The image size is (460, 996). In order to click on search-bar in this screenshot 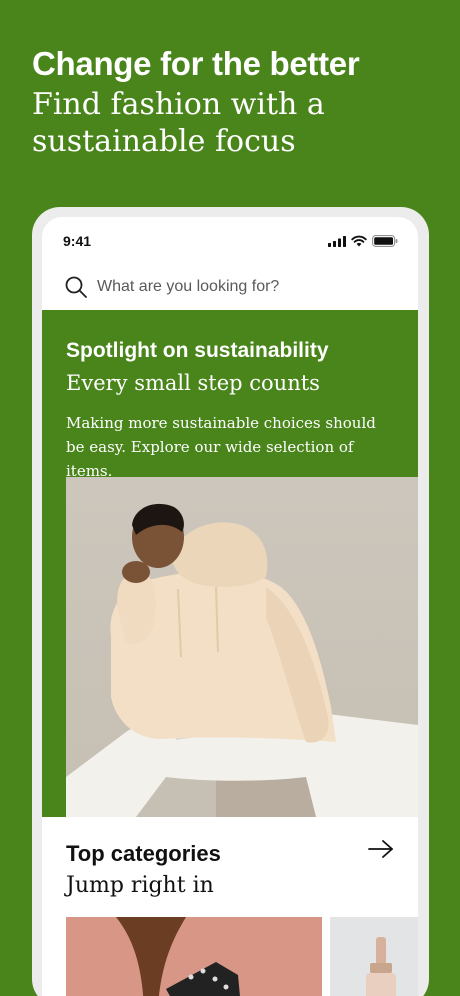, I will do `click(230, 287)`.